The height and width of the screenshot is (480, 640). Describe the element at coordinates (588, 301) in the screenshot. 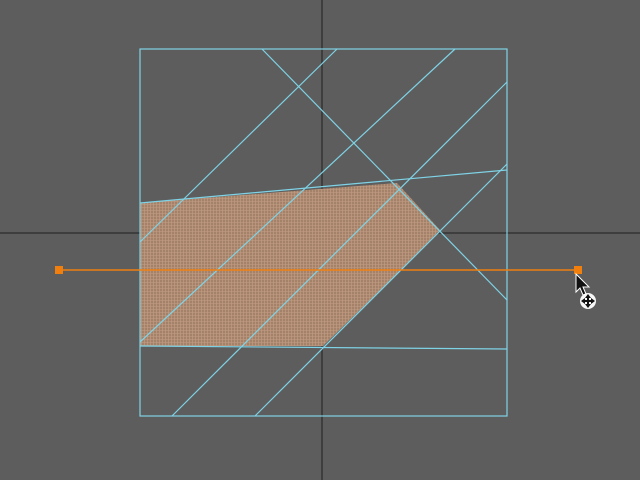

I see `move-cross-icon` at that location.